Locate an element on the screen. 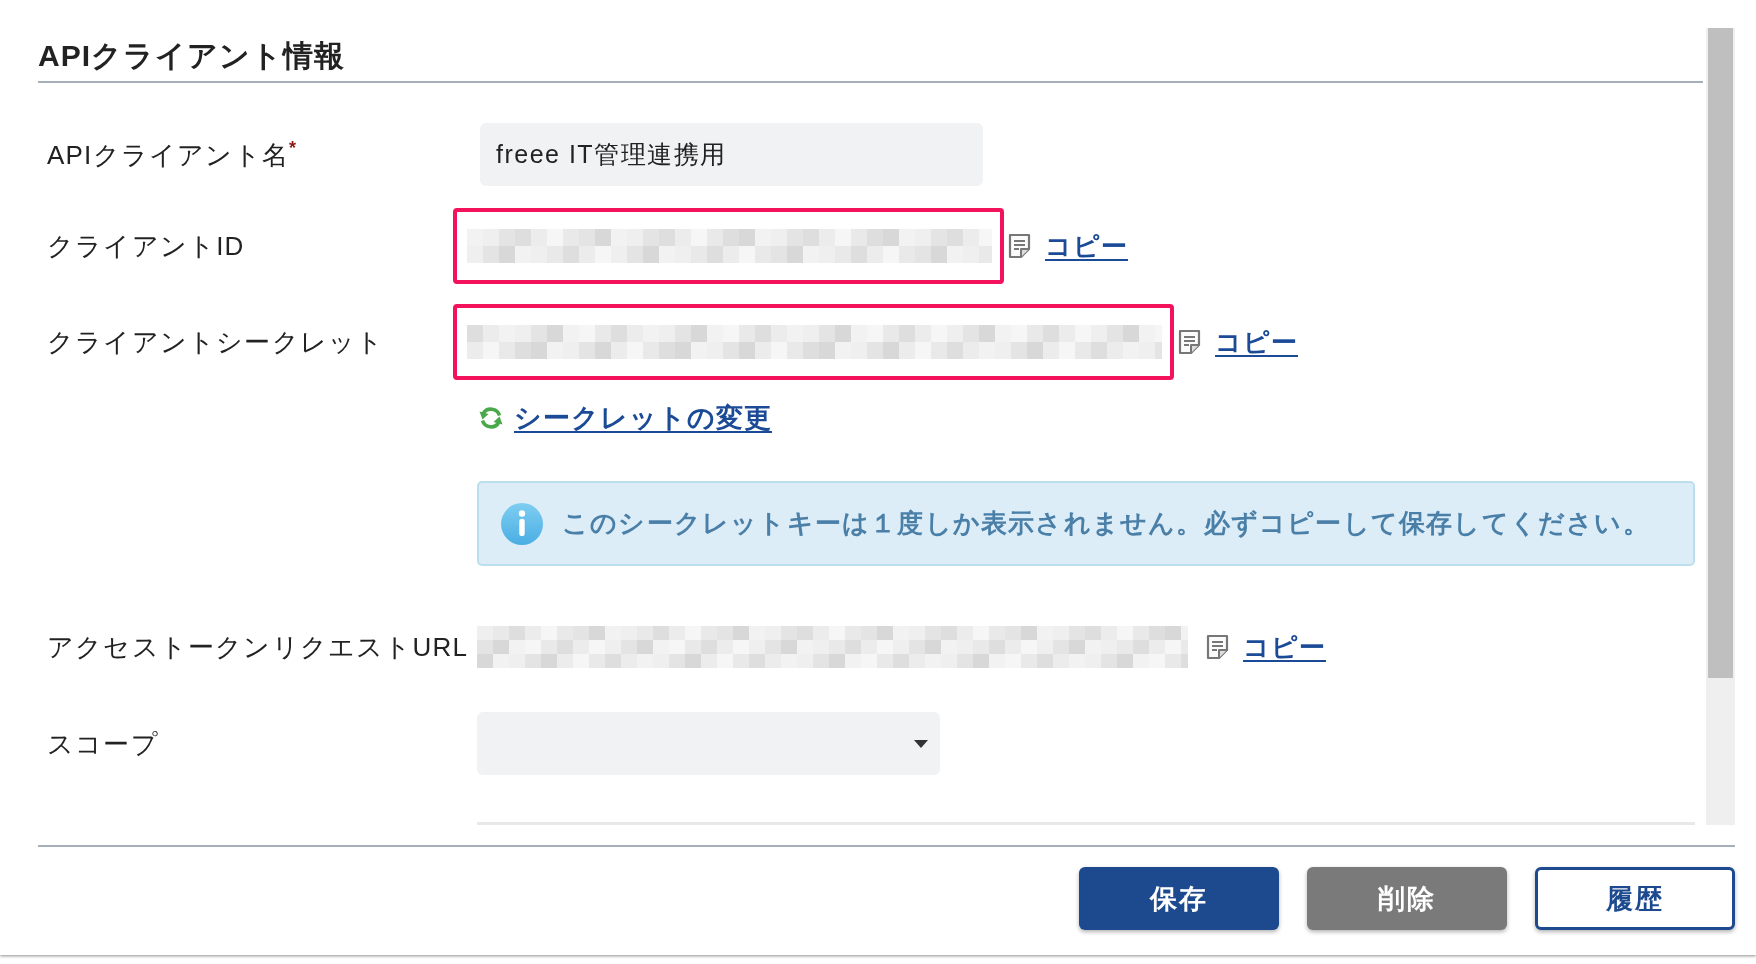 Image resolution: width=1756 pixels, height=964 pixels. scrollbar-track is located at coordinates (1720, 426).